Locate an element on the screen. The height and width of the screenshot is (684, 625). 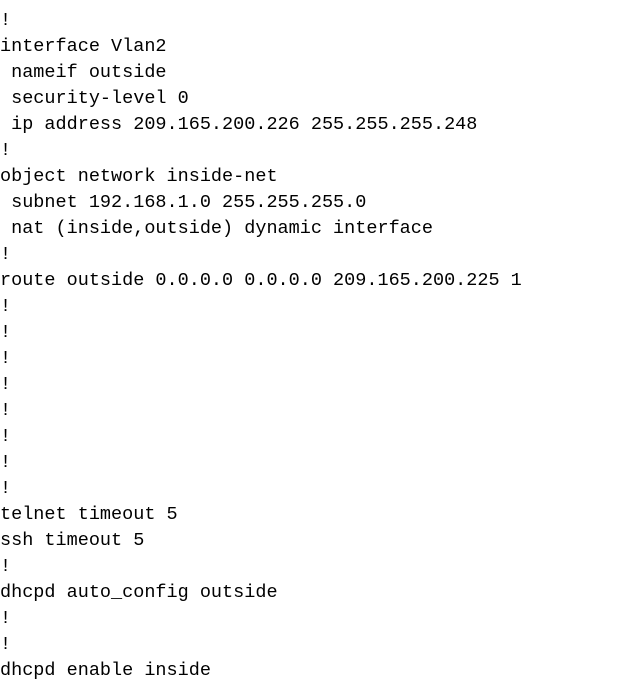
config-line: dhcpd auto_config outside is located at coordinates (139, 592).